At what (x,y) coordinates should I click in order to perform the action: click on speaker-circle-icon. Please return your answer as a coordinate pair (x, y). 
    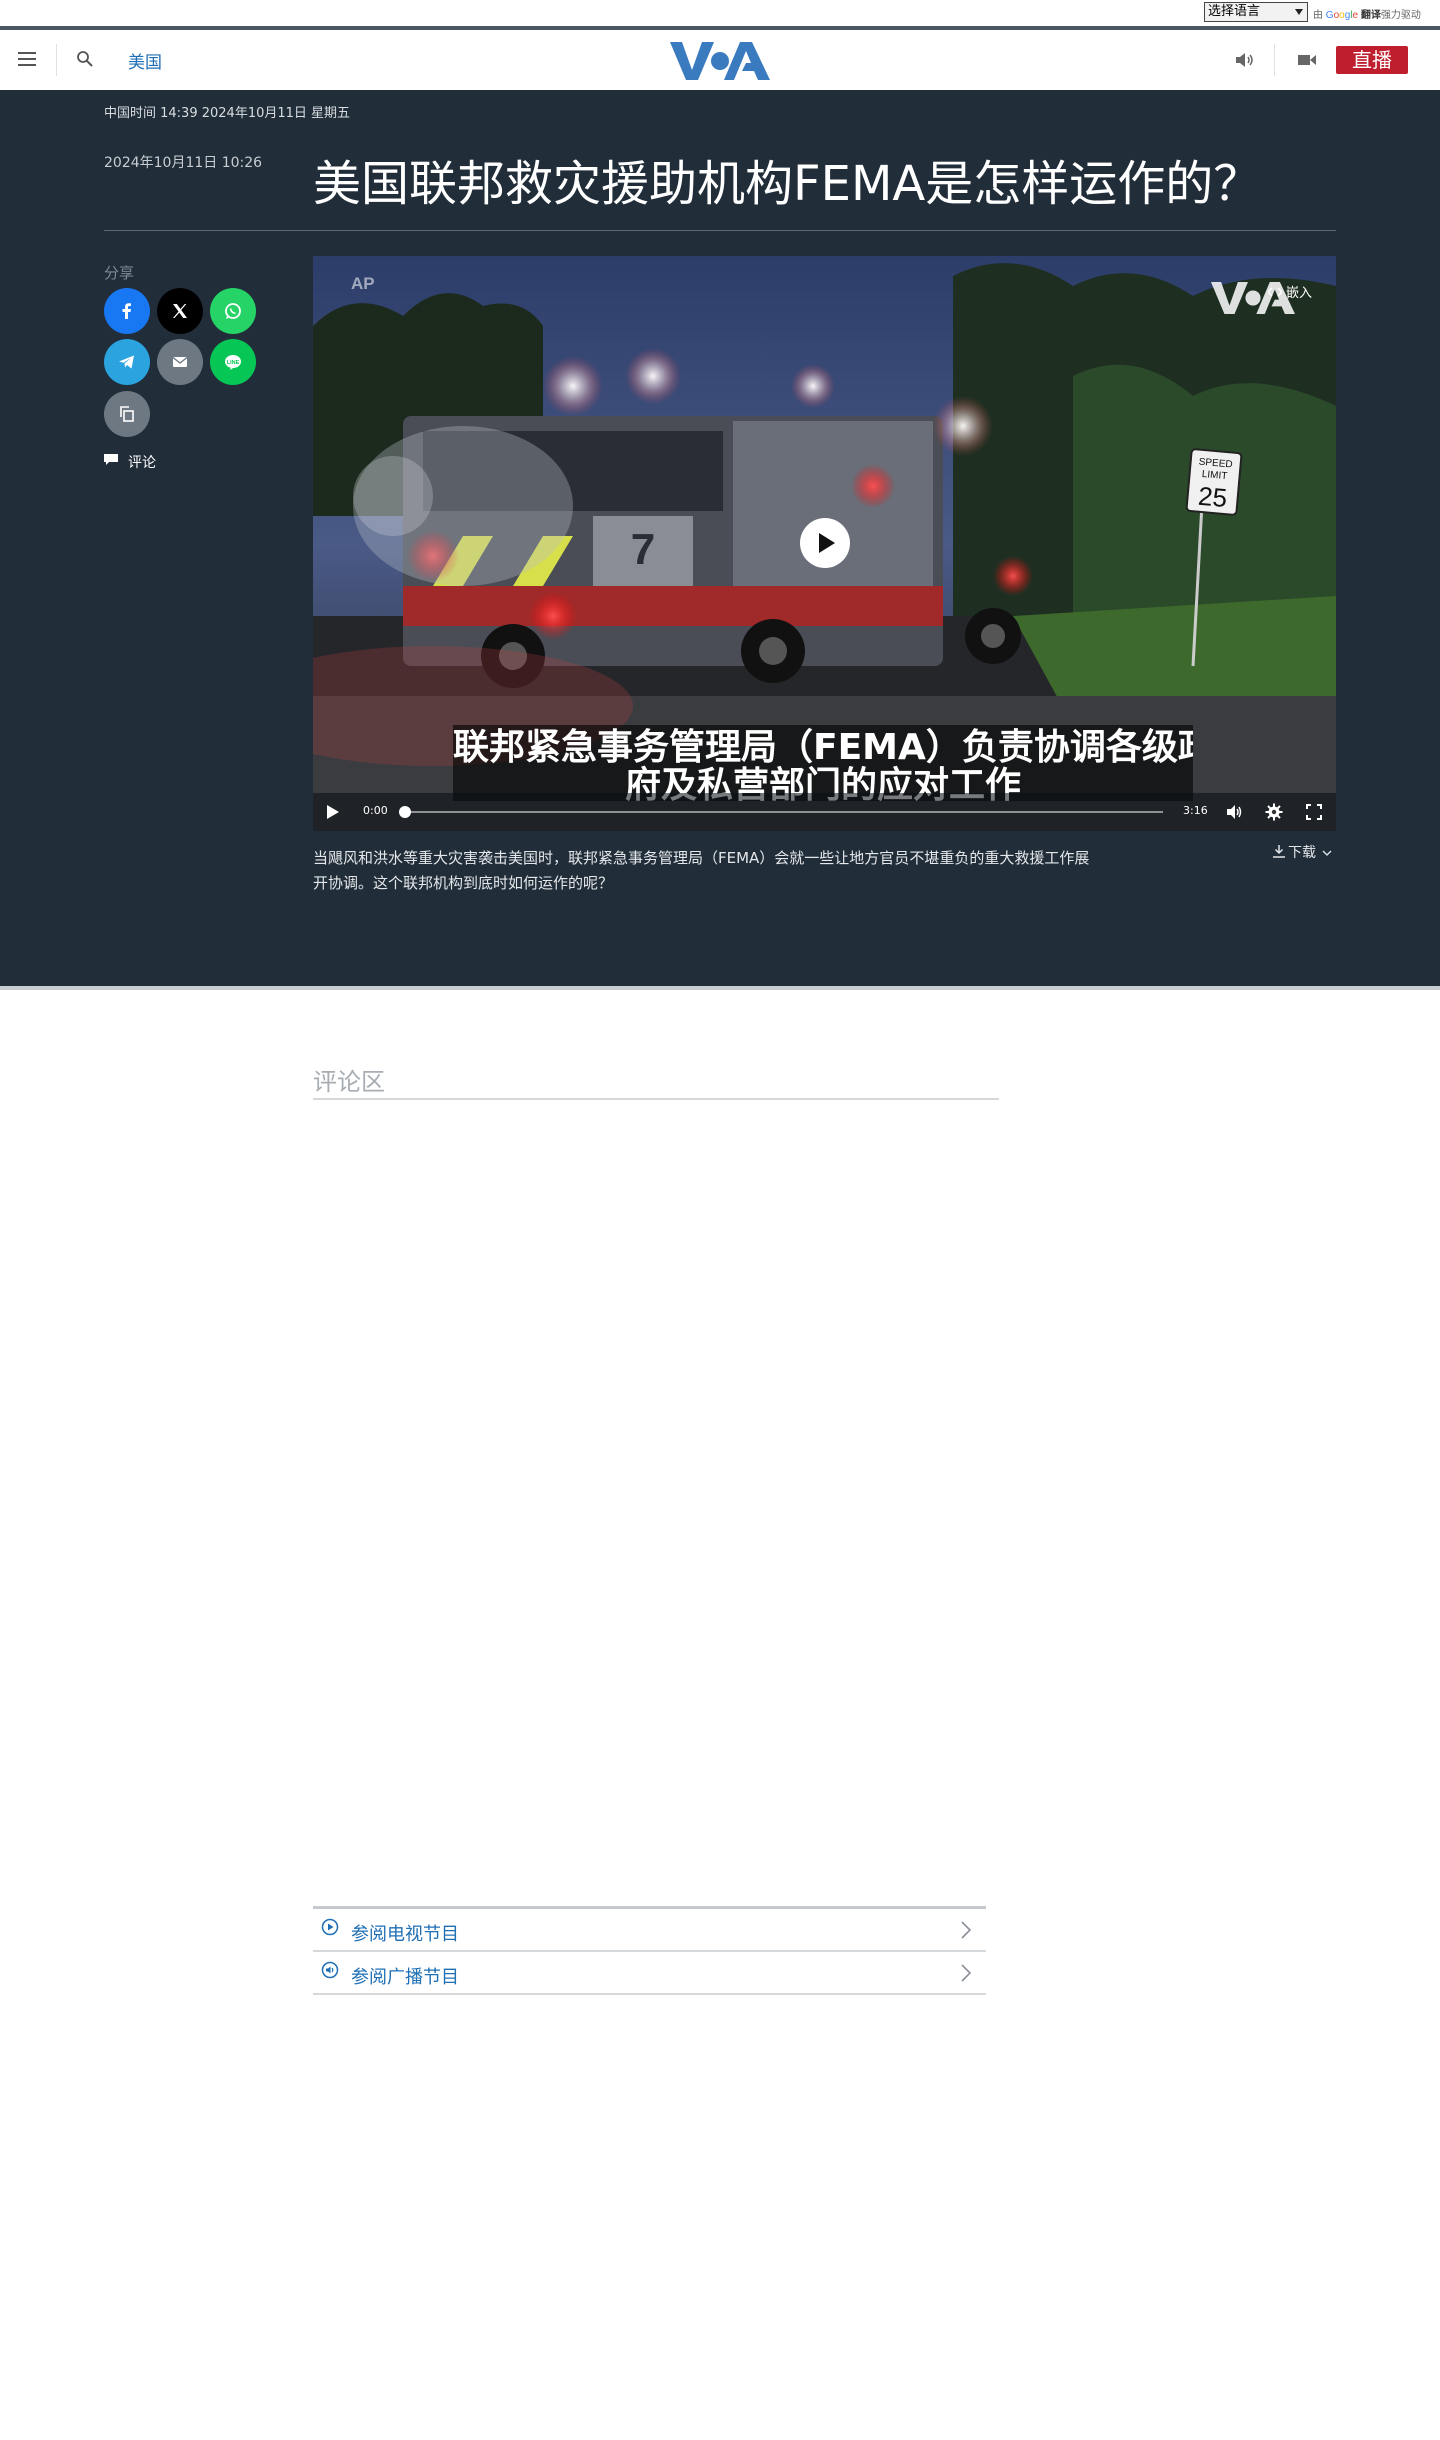
    Looking at the image, I should click on (330, 1970).